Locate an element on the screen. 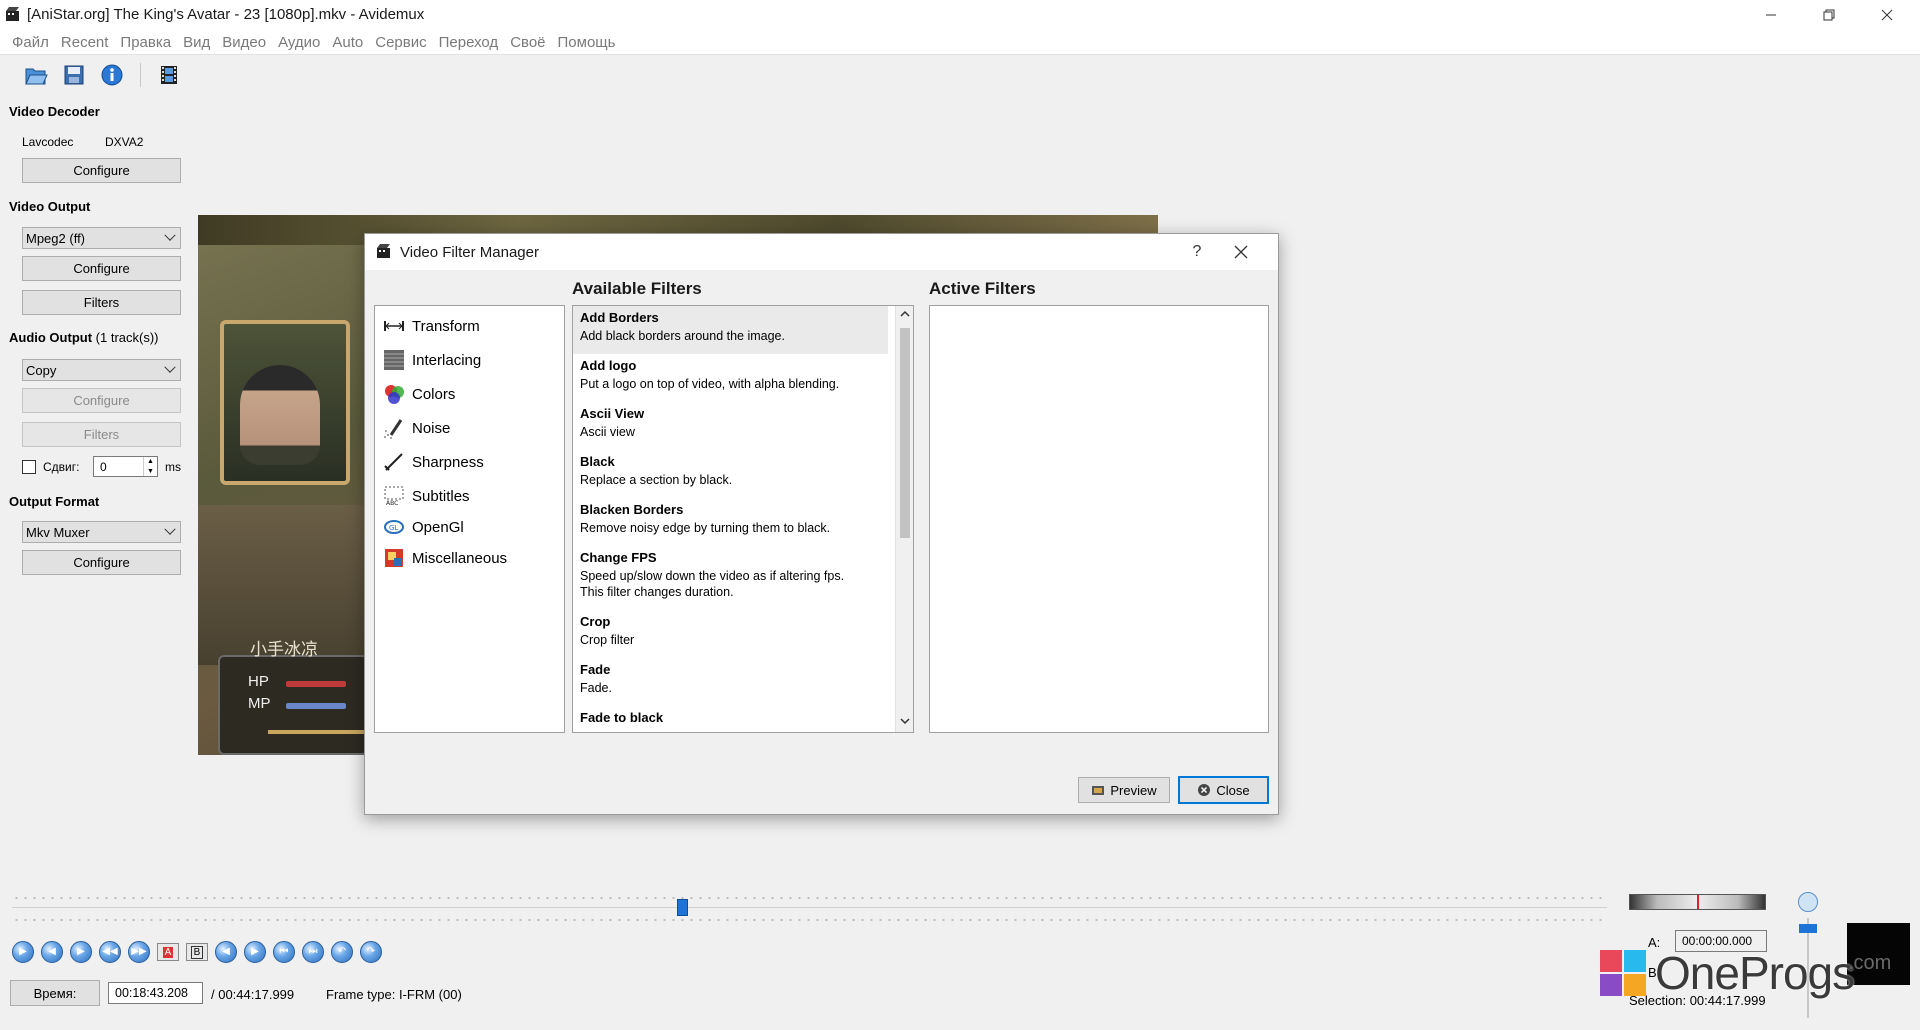  prev-black-icon: ◀ is located at coordinates (226, 951).